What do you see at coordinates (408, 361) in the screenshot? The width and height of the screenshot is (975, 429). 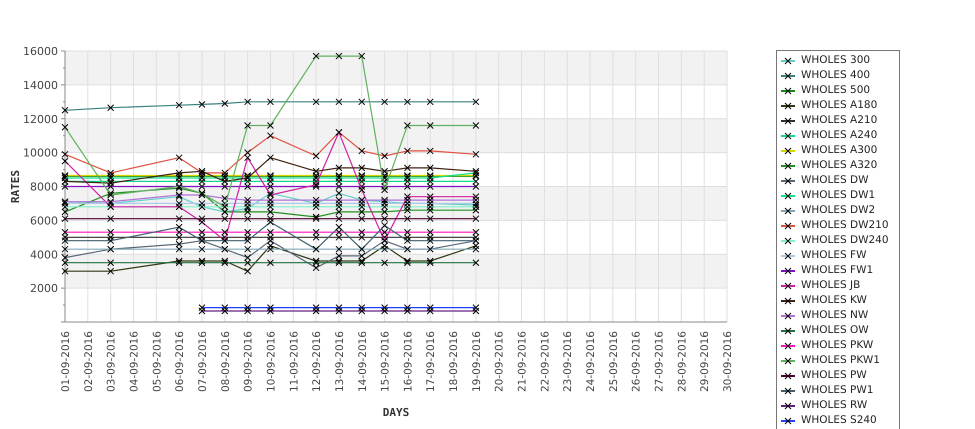 I see `x-tick-label: 16-09-2016` at bounding box center [408, 361].